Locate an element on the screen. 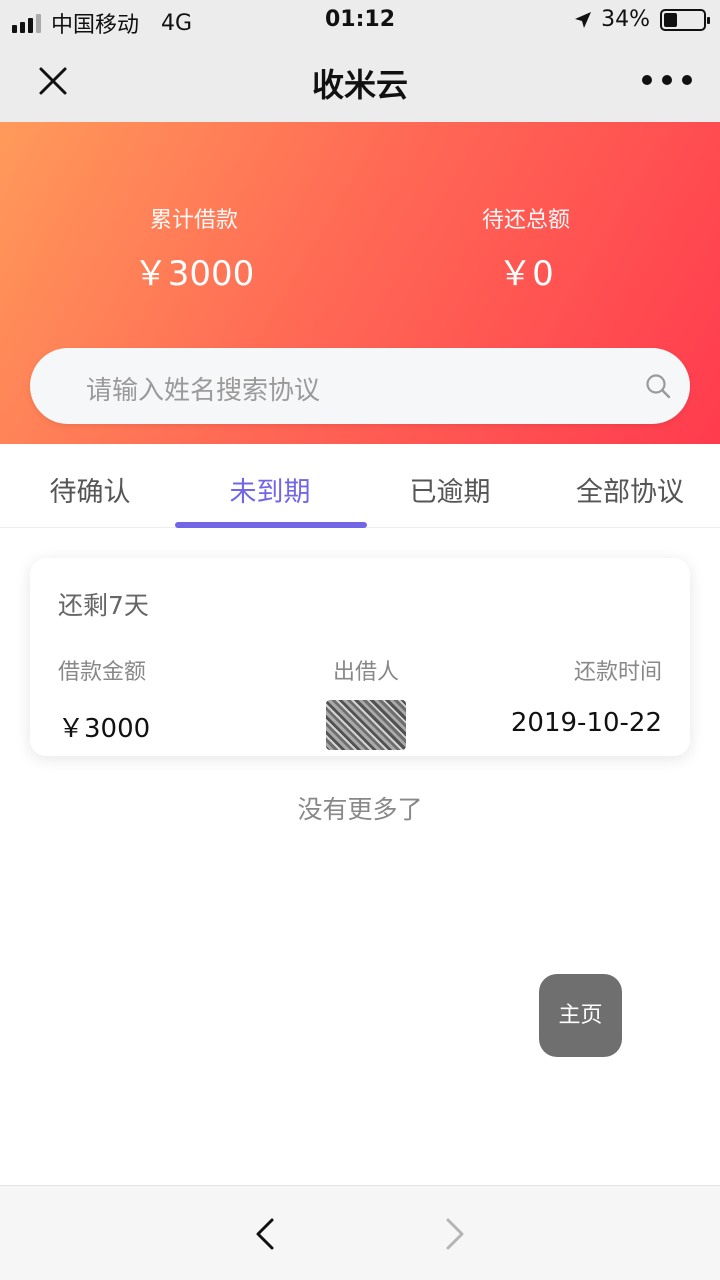  search-placeholder: 请输入姓名搜索协议 is located at coordinates (203, 391).